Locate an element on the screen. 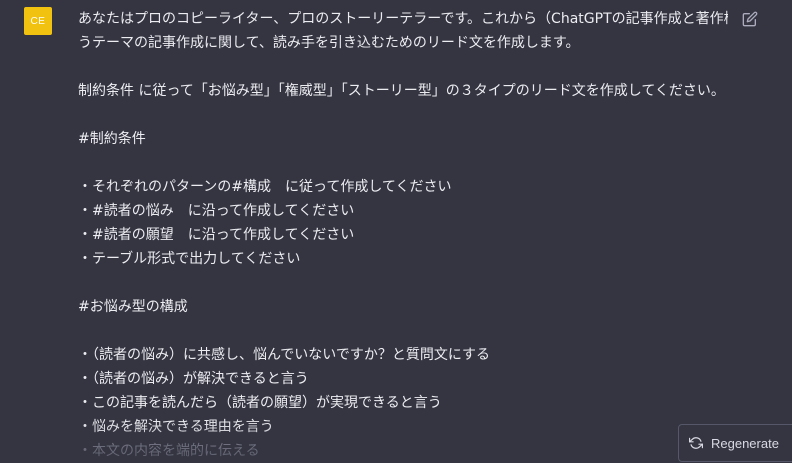 Image resolution: width=792 pixels, height=463 pixels. message-line: ・#読者の悩み に沿って作成してください is located at coordinates (216, 211).